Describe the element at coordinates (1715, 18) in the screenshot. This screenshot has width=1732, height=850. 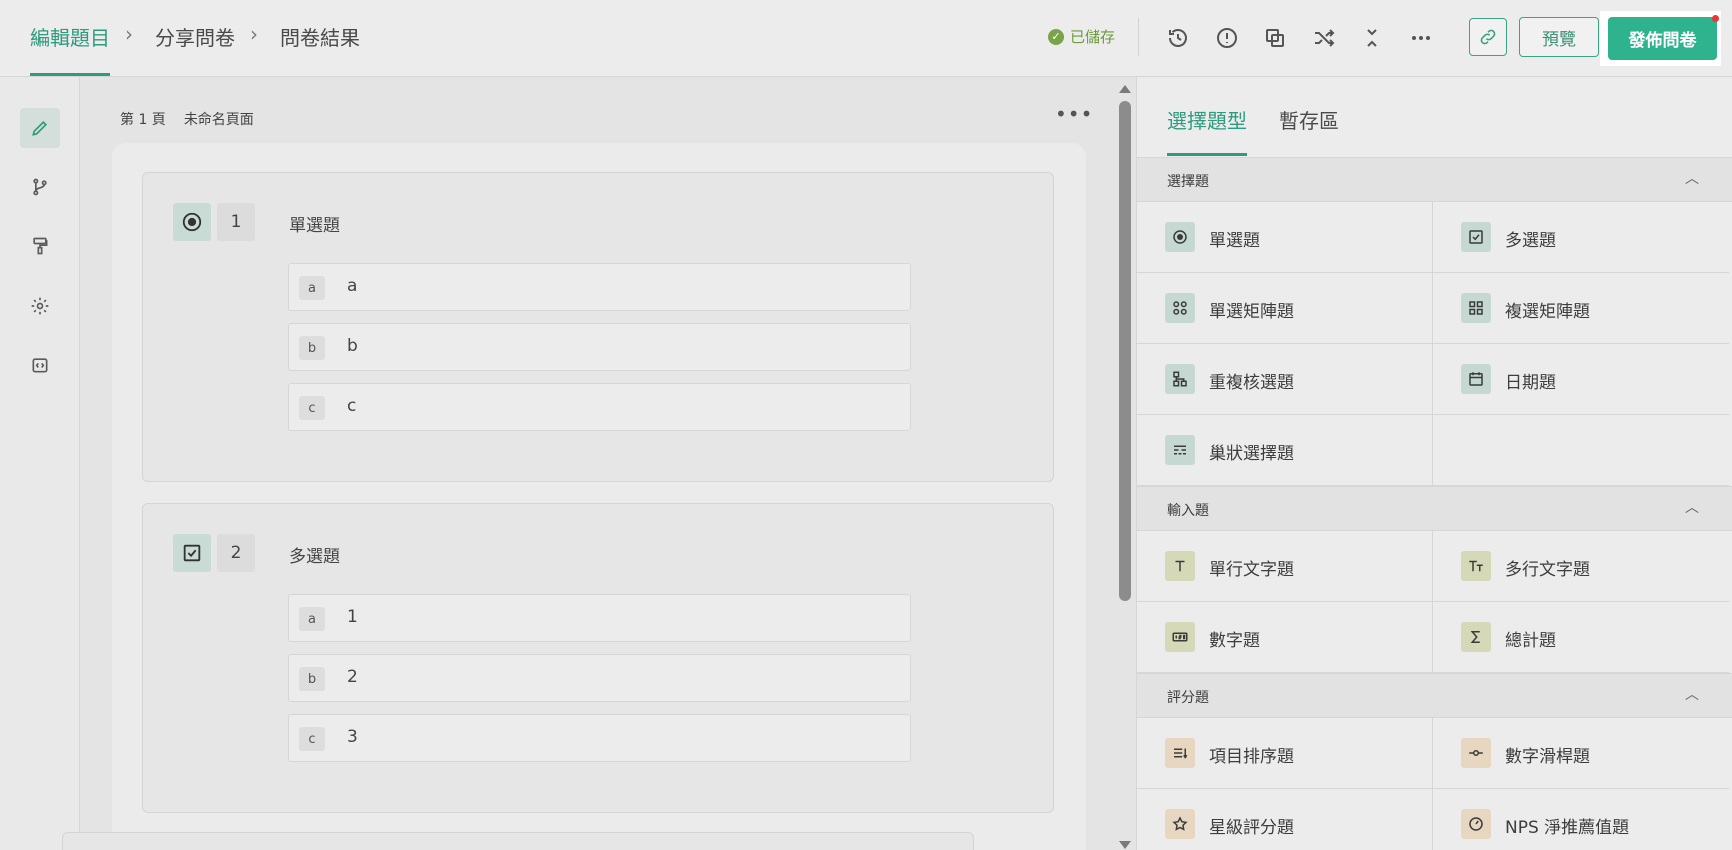
I see `notification-dot` at that location.